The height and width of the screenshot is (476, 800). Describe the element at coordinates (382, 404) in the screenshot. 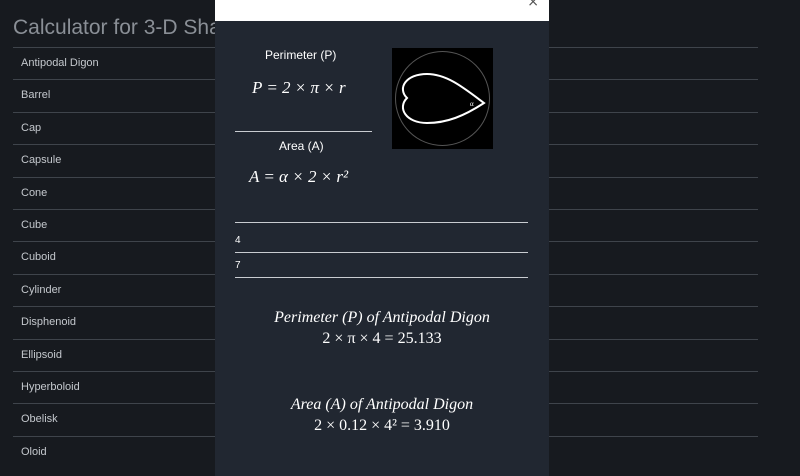

I see `area-result-title: Area (A) of Antipodal Digon` at that location.